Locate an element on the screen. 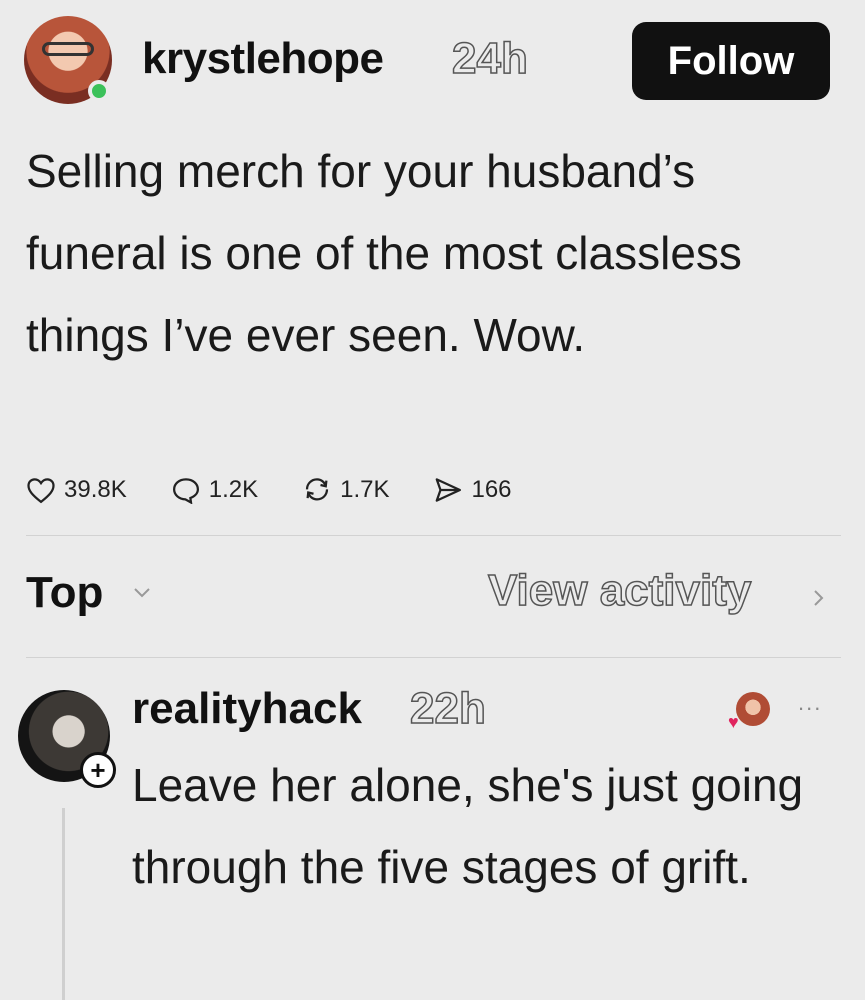 This screenshot has width=865, height=1000. post-timestamp: 24h is located at coordinates (489, 58).